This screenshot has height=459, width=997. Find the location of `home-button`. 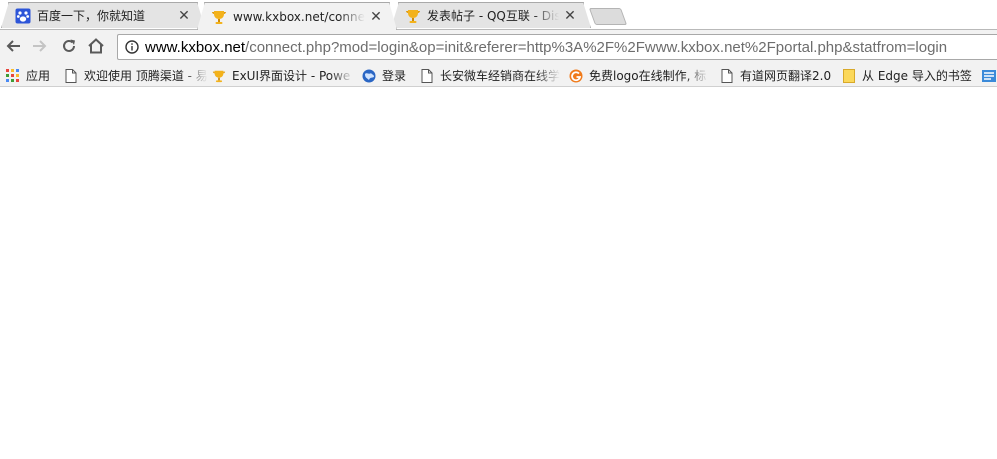

home-button is located at coordinates (96, 47).